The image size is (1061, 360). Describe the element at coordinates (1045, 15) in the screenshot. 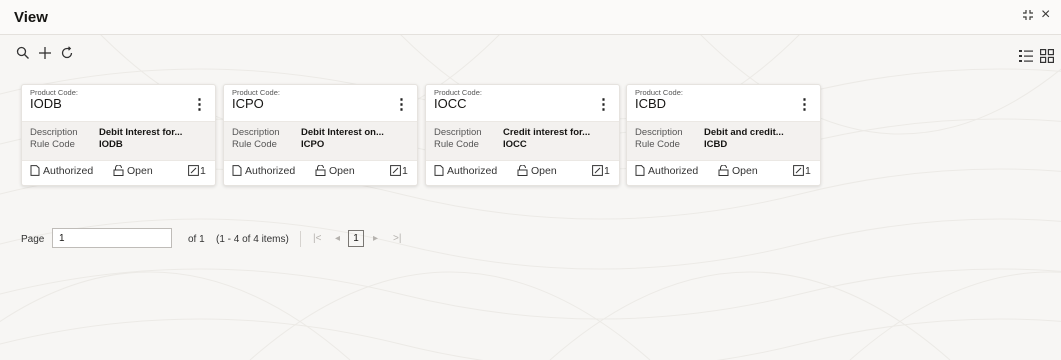

I see `close-icon: ×` at that location.